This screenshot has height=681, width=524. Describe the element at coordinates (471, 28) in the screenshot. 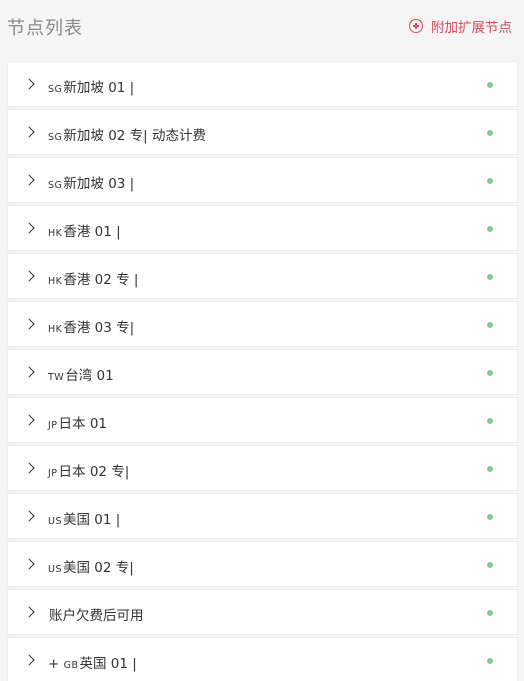

I see `add-extension-node-label: 附加扩展节点` at that location.